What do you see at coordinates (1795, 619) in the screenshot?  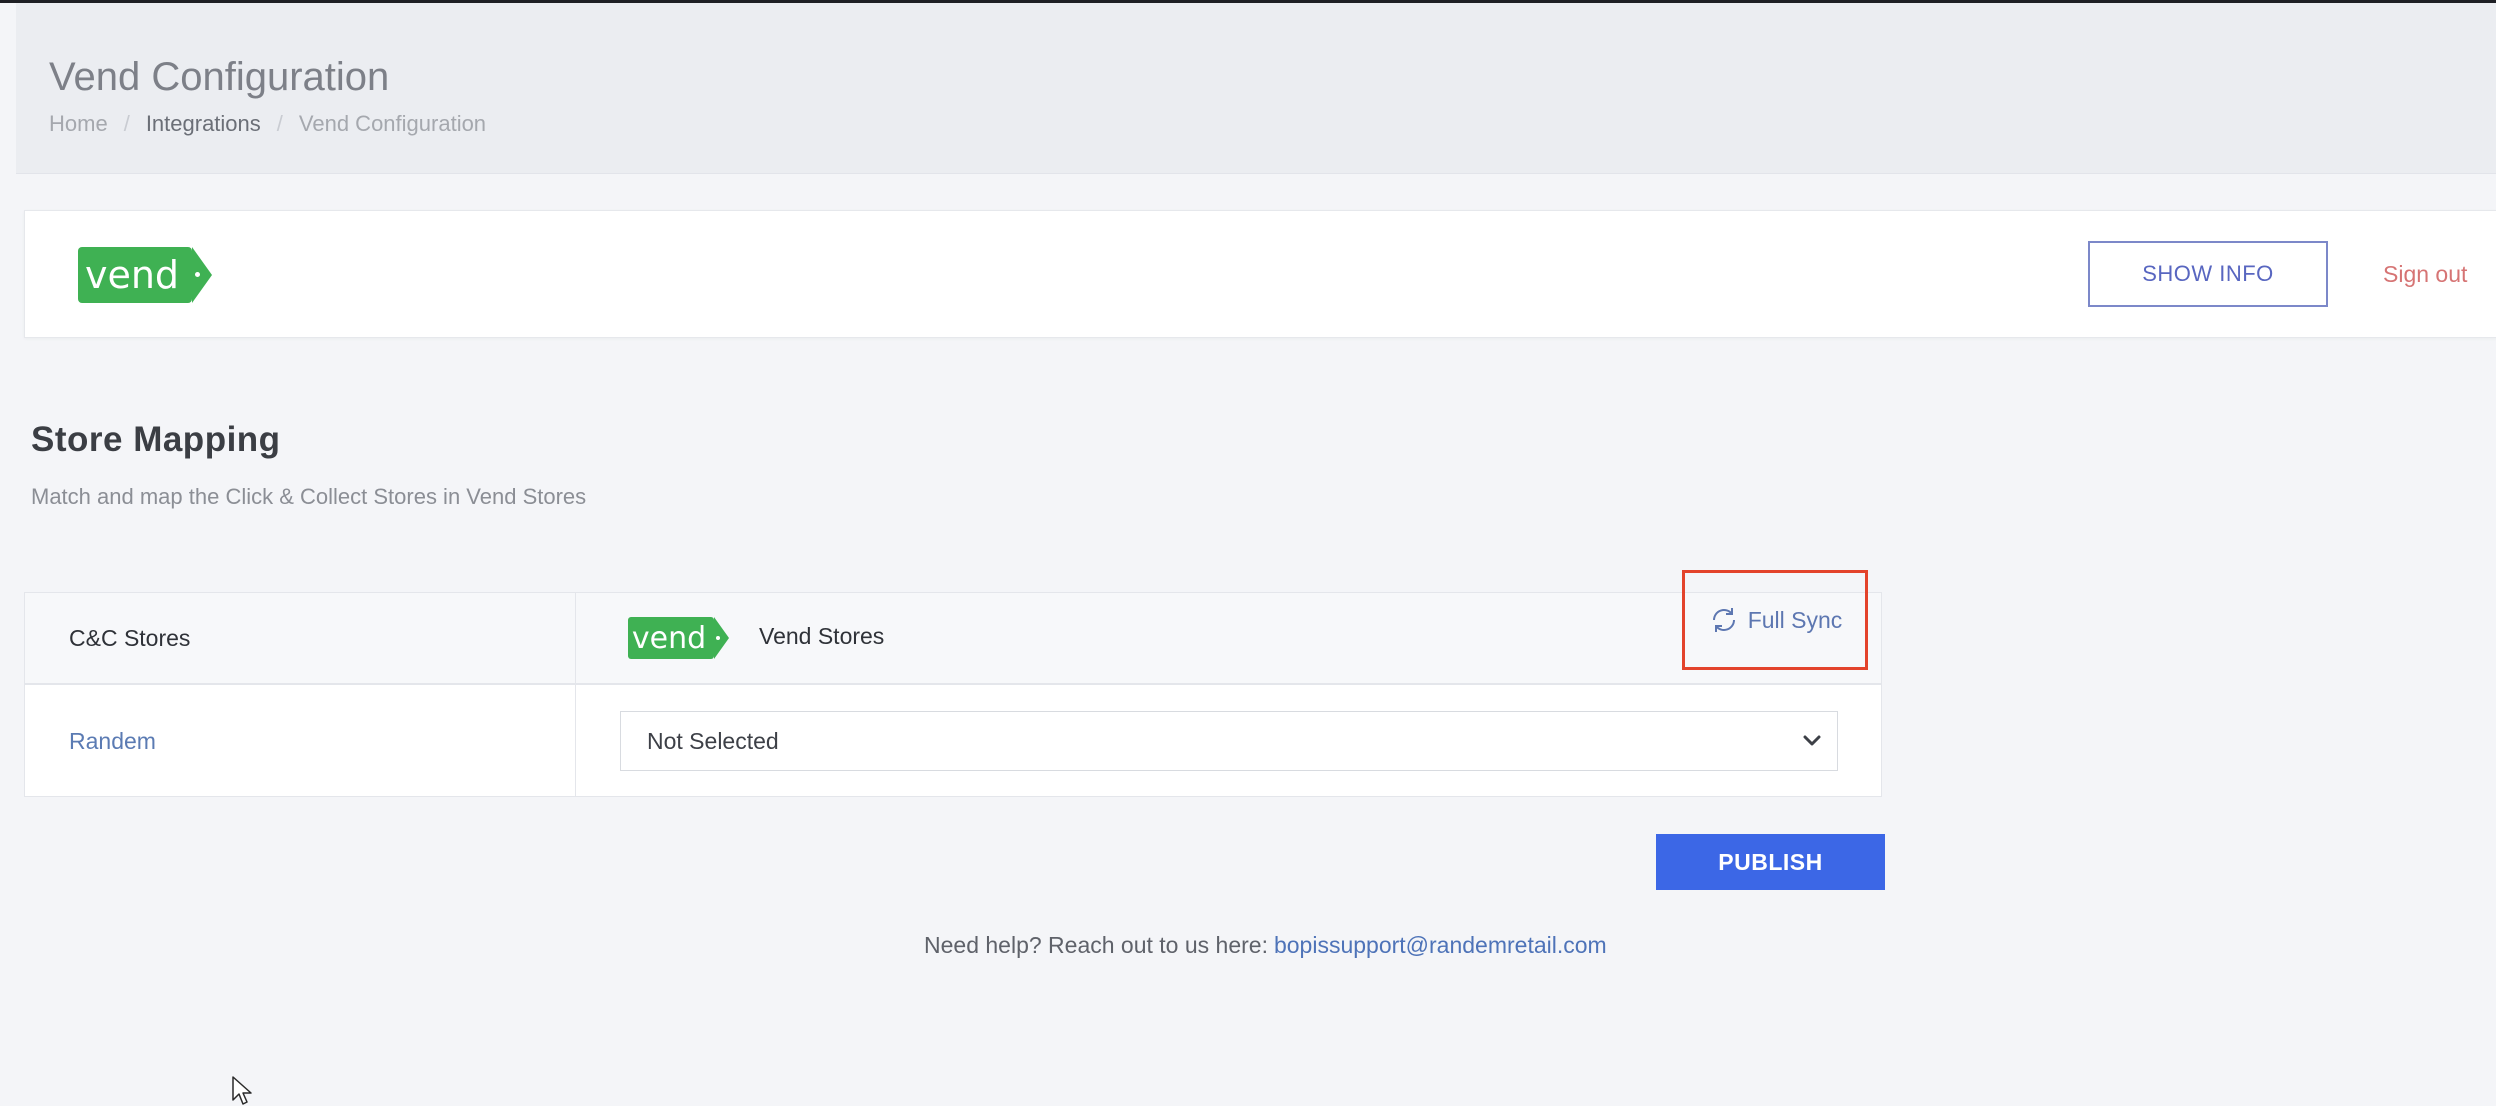 I see `full-sync-label: Full Sync` at bounding box center [1795, 619].